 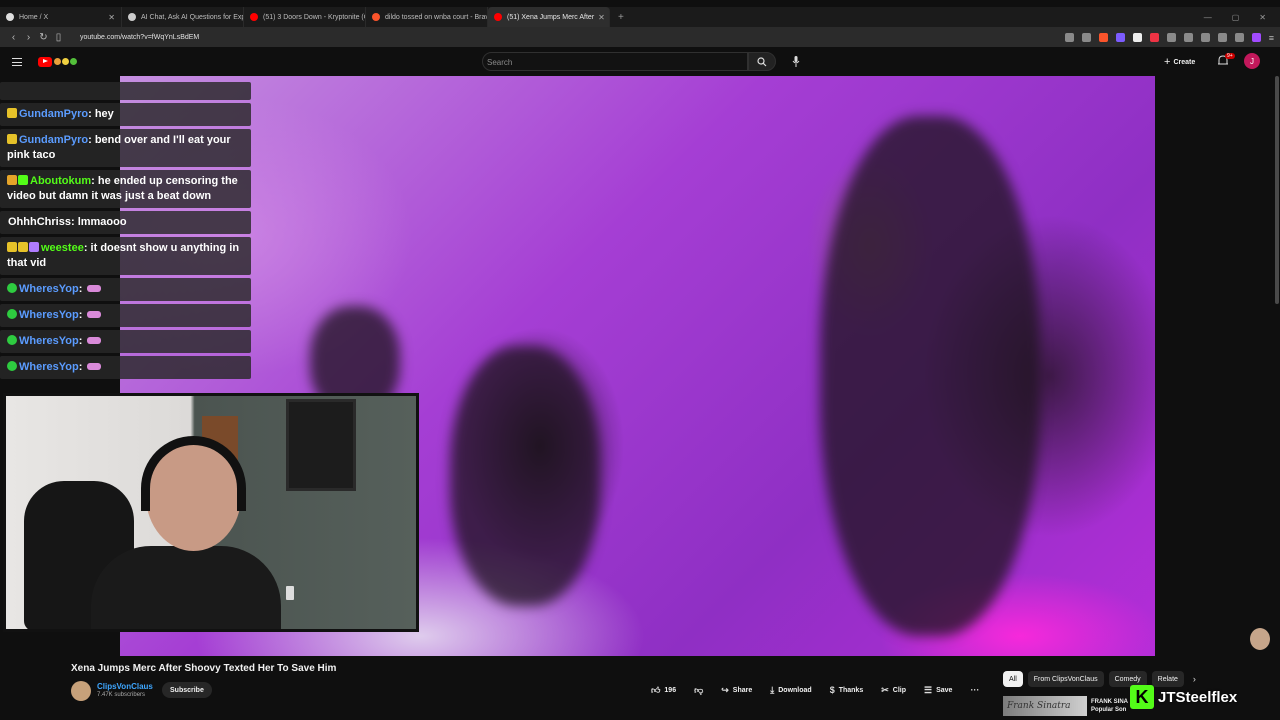 I want to click on search-input: Search, so click(x=615, y=61).